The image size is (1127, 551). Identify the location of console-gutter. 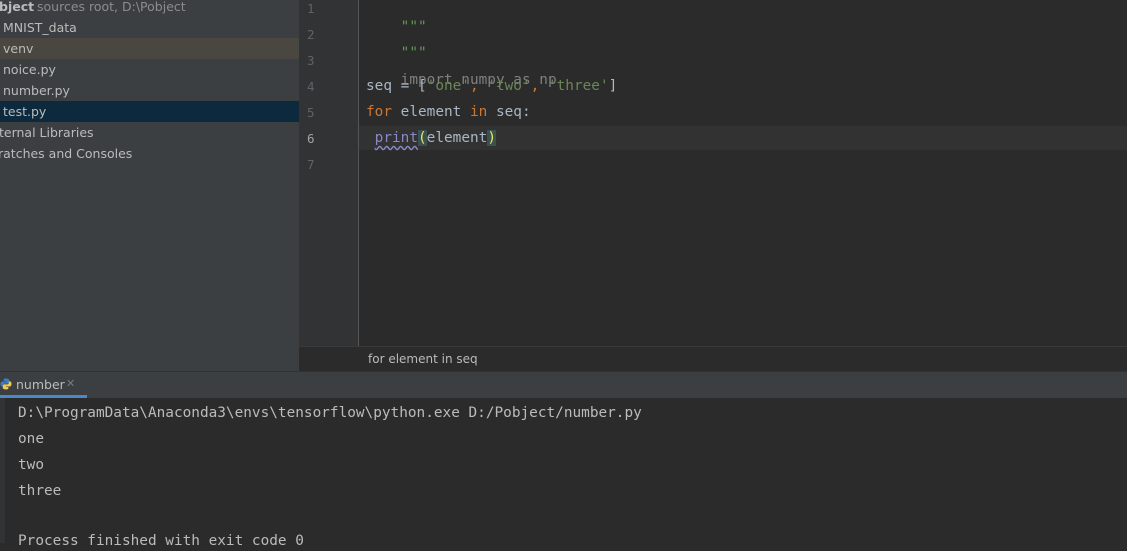
(2, 470).